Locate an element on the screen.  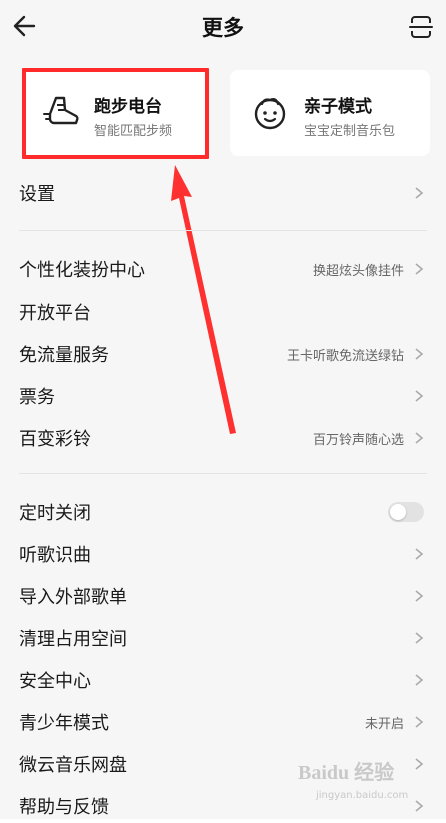
menu-item-label: 开放平台 is located at coordinates (55, 313).